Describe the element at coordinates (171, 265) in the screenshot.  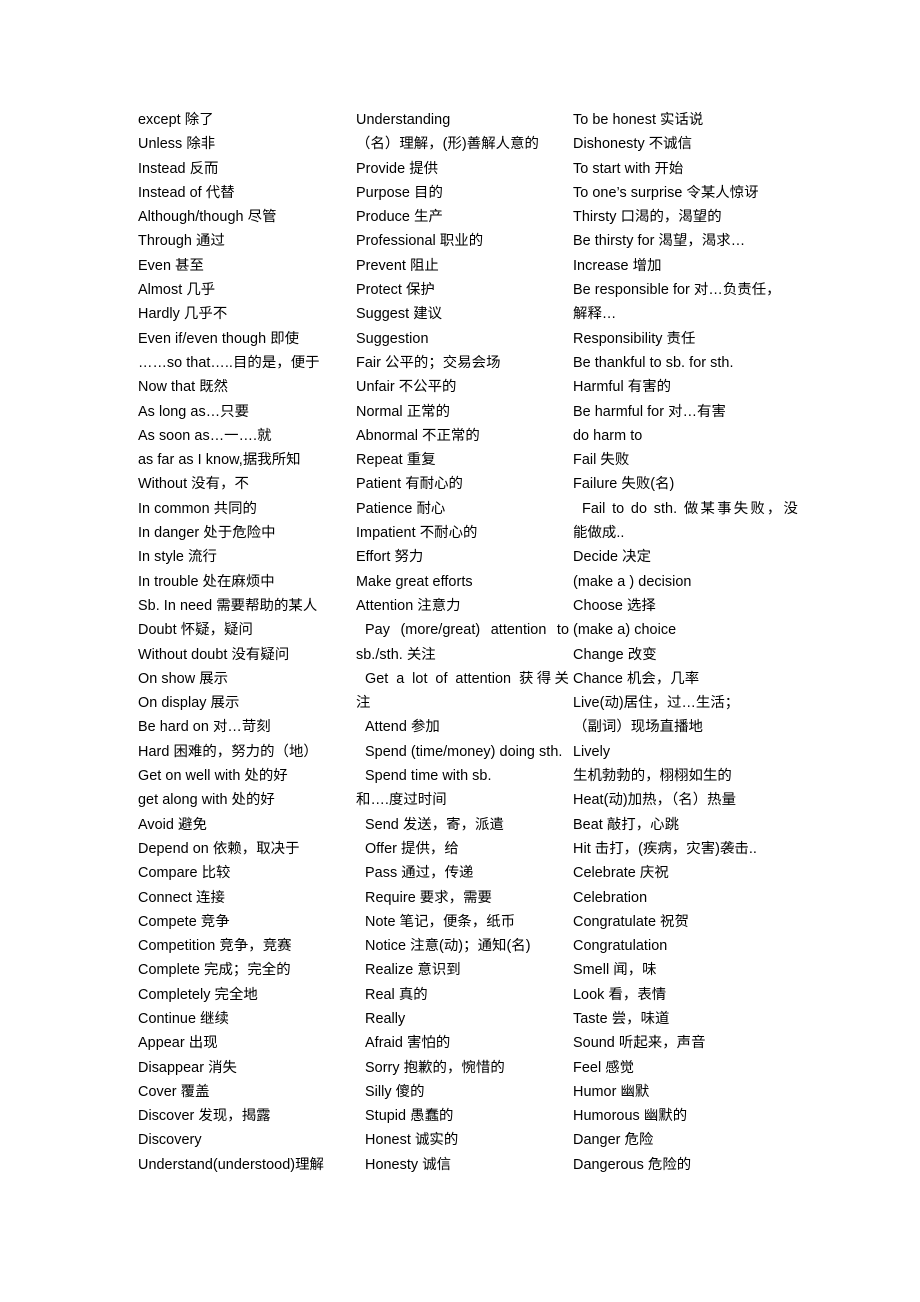
I see `vocabulary-entry: Even 甚至` at that location.